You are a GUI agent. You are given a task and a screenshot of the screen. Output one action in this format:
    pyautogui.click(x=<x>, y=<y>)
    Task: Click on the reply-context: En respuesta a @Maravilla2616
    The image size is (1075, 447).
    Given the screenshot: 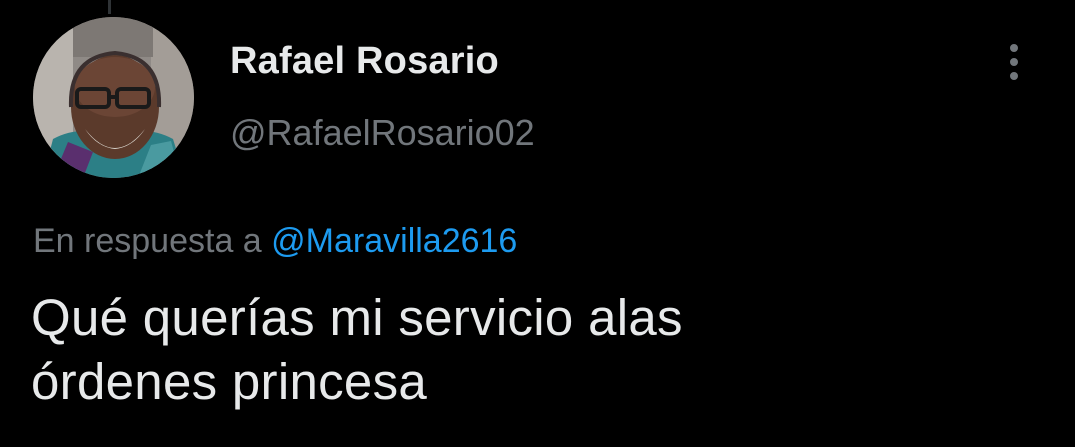 What is the action you would take?
    pyautogui.click(x=275, y=241)
    